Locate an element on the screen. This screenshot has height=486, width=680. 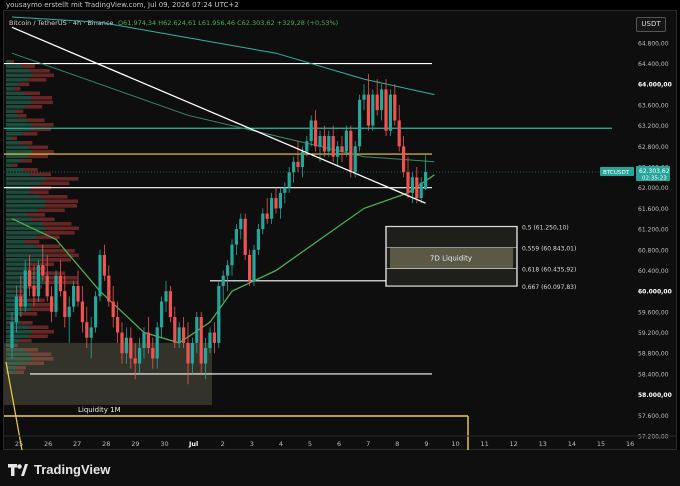
price-tick: 64.800,00 is located at coordinates (653, 43).